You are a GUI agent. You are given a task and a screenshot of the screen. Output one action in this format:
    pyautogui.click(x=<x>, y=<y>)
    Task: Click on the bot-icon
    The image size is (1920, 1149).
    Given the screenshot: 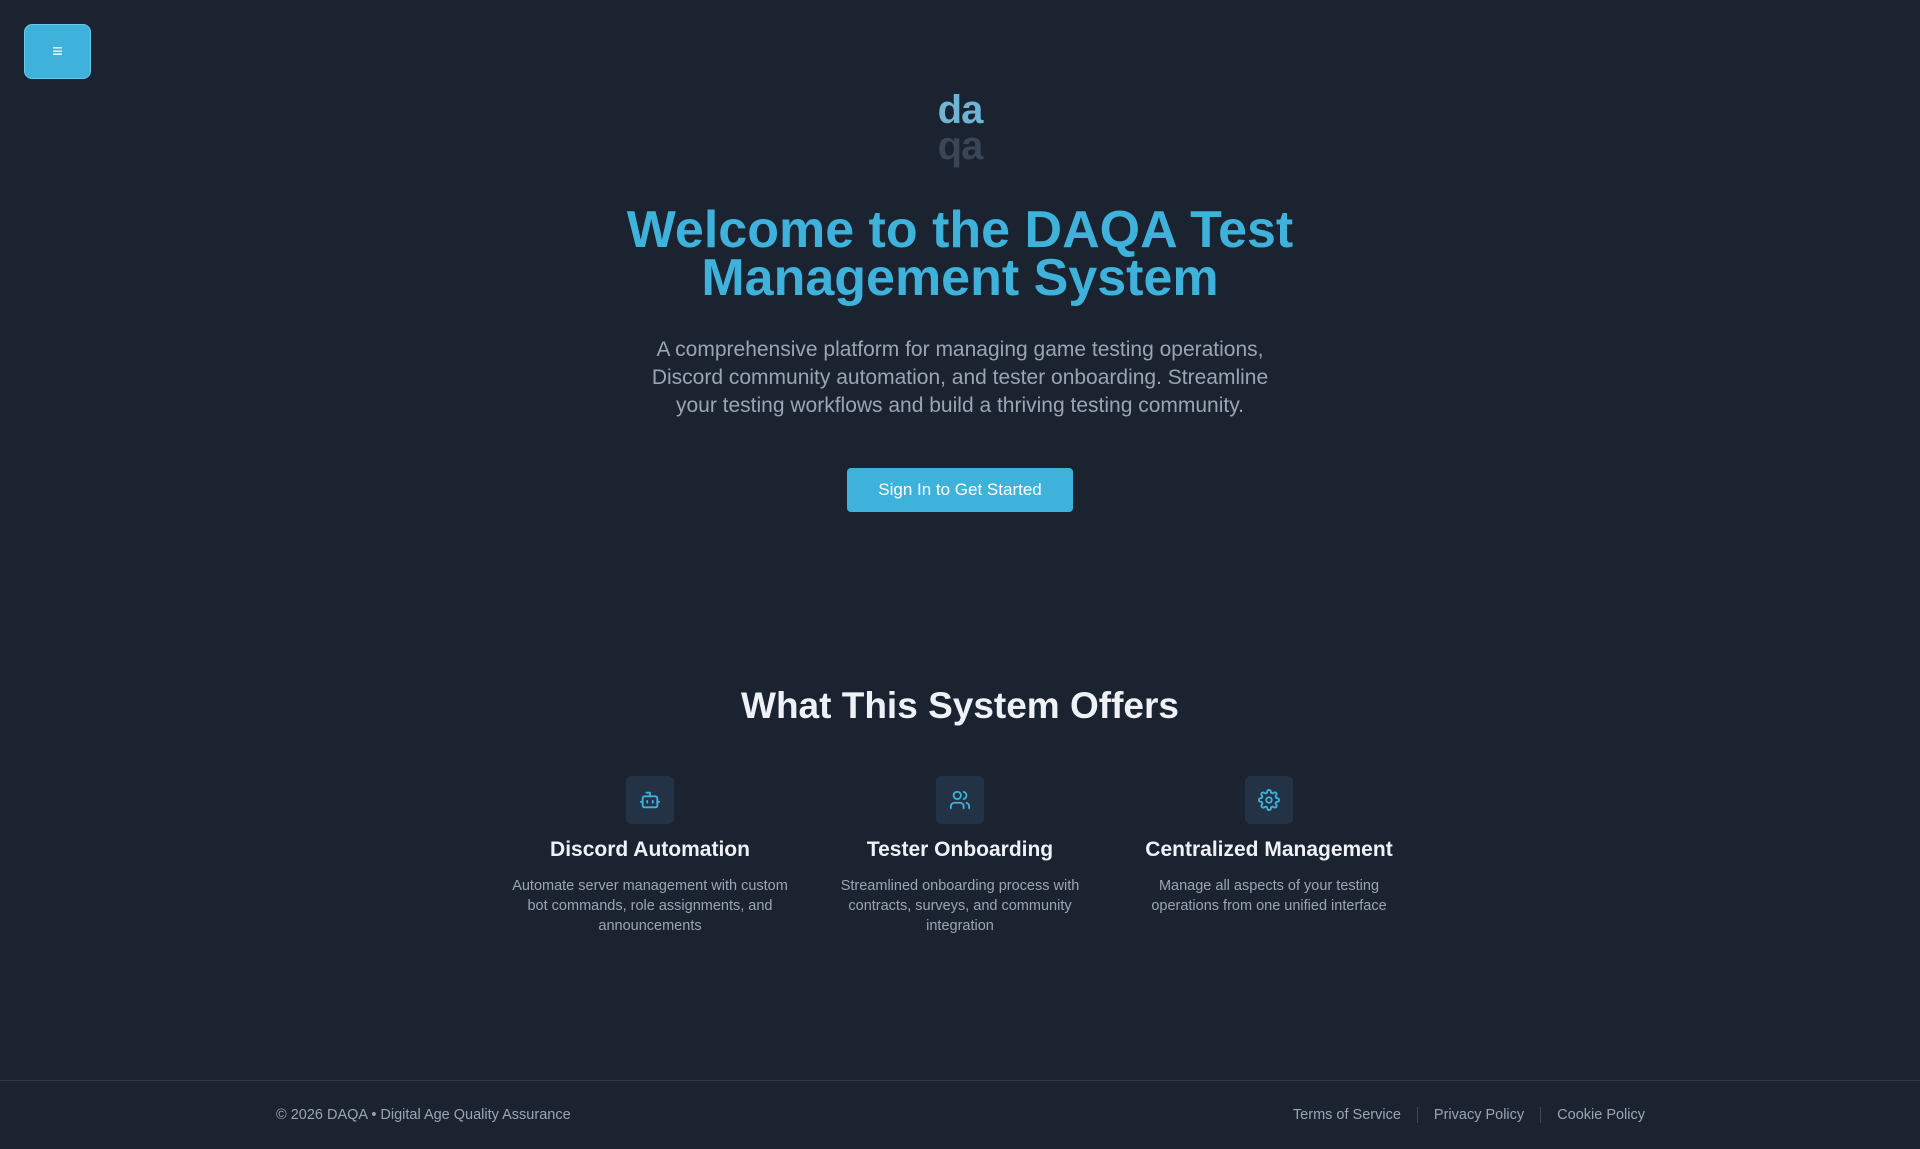 What is the action you would take?
    pyautogui.click(x=650, y=800)
    